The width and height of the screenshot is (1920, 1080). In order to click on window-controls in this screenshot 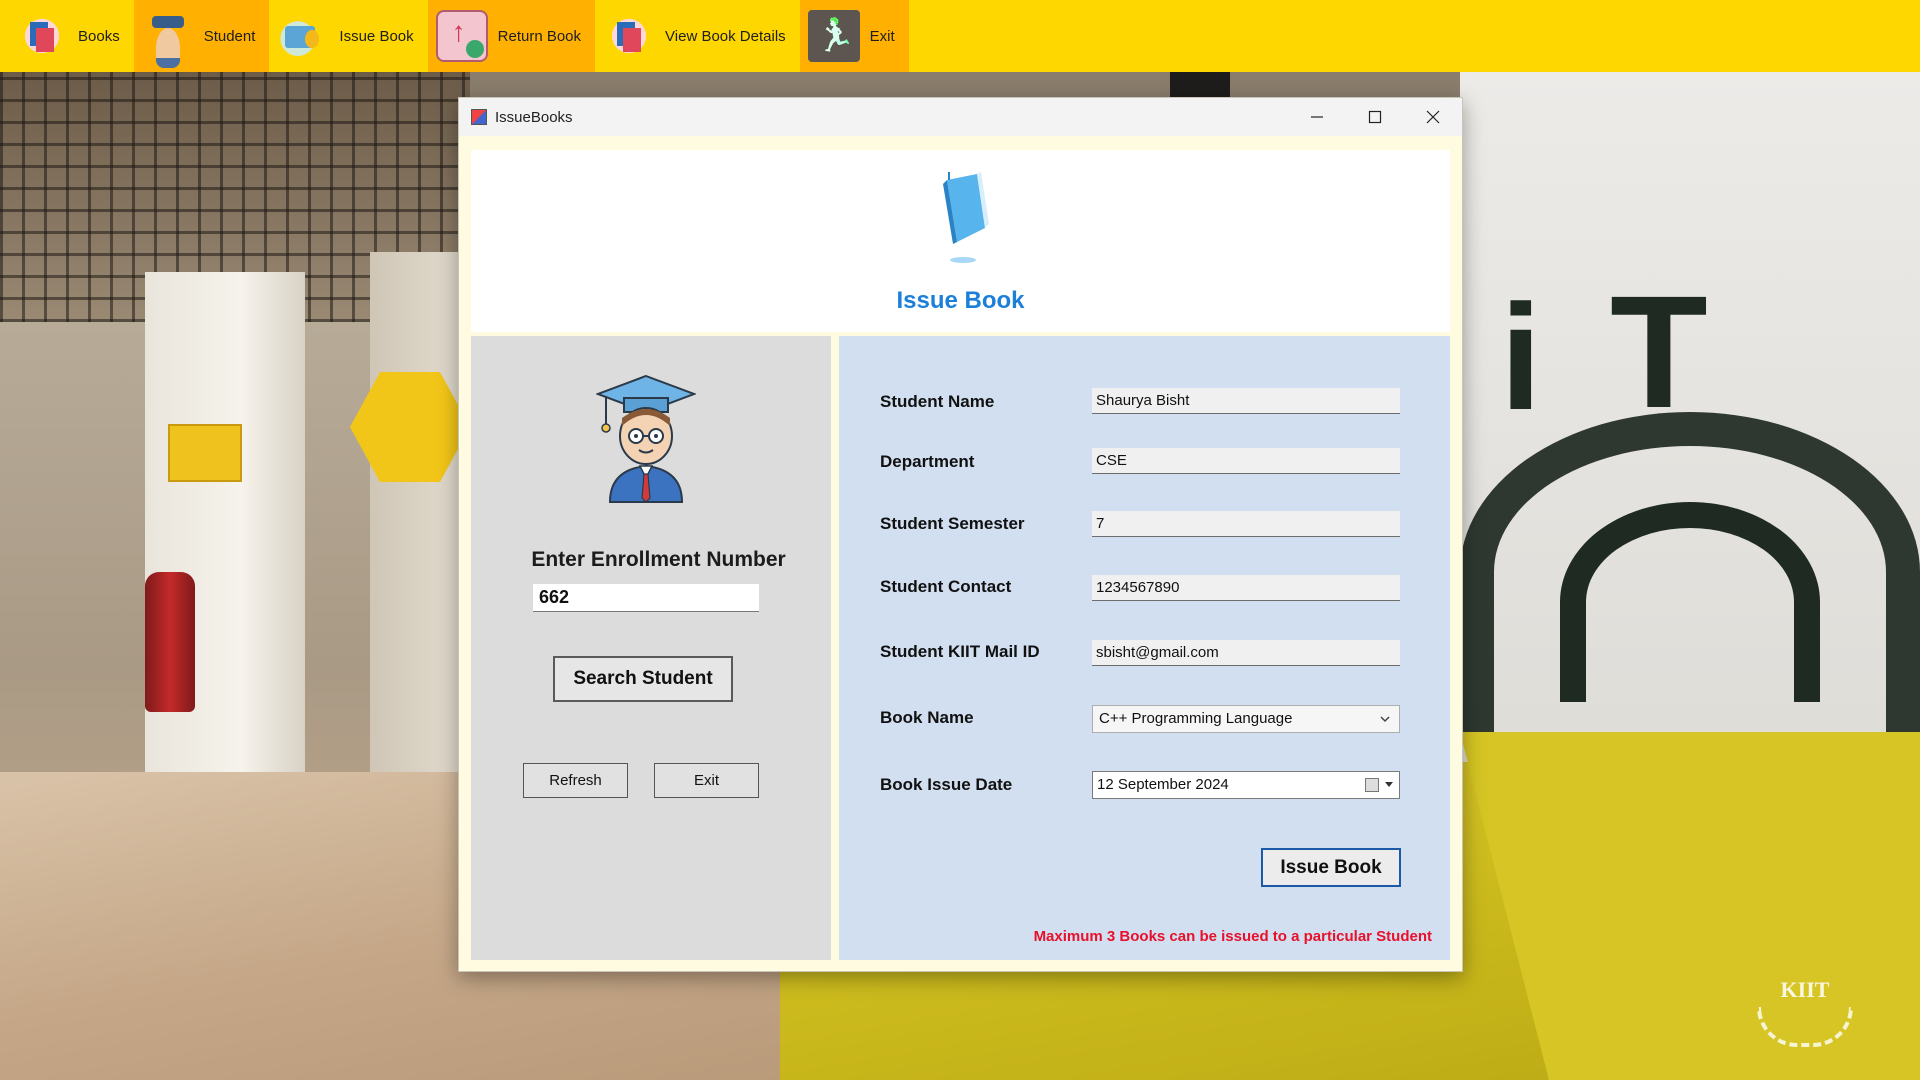, I will do `click(1375, 117)`.